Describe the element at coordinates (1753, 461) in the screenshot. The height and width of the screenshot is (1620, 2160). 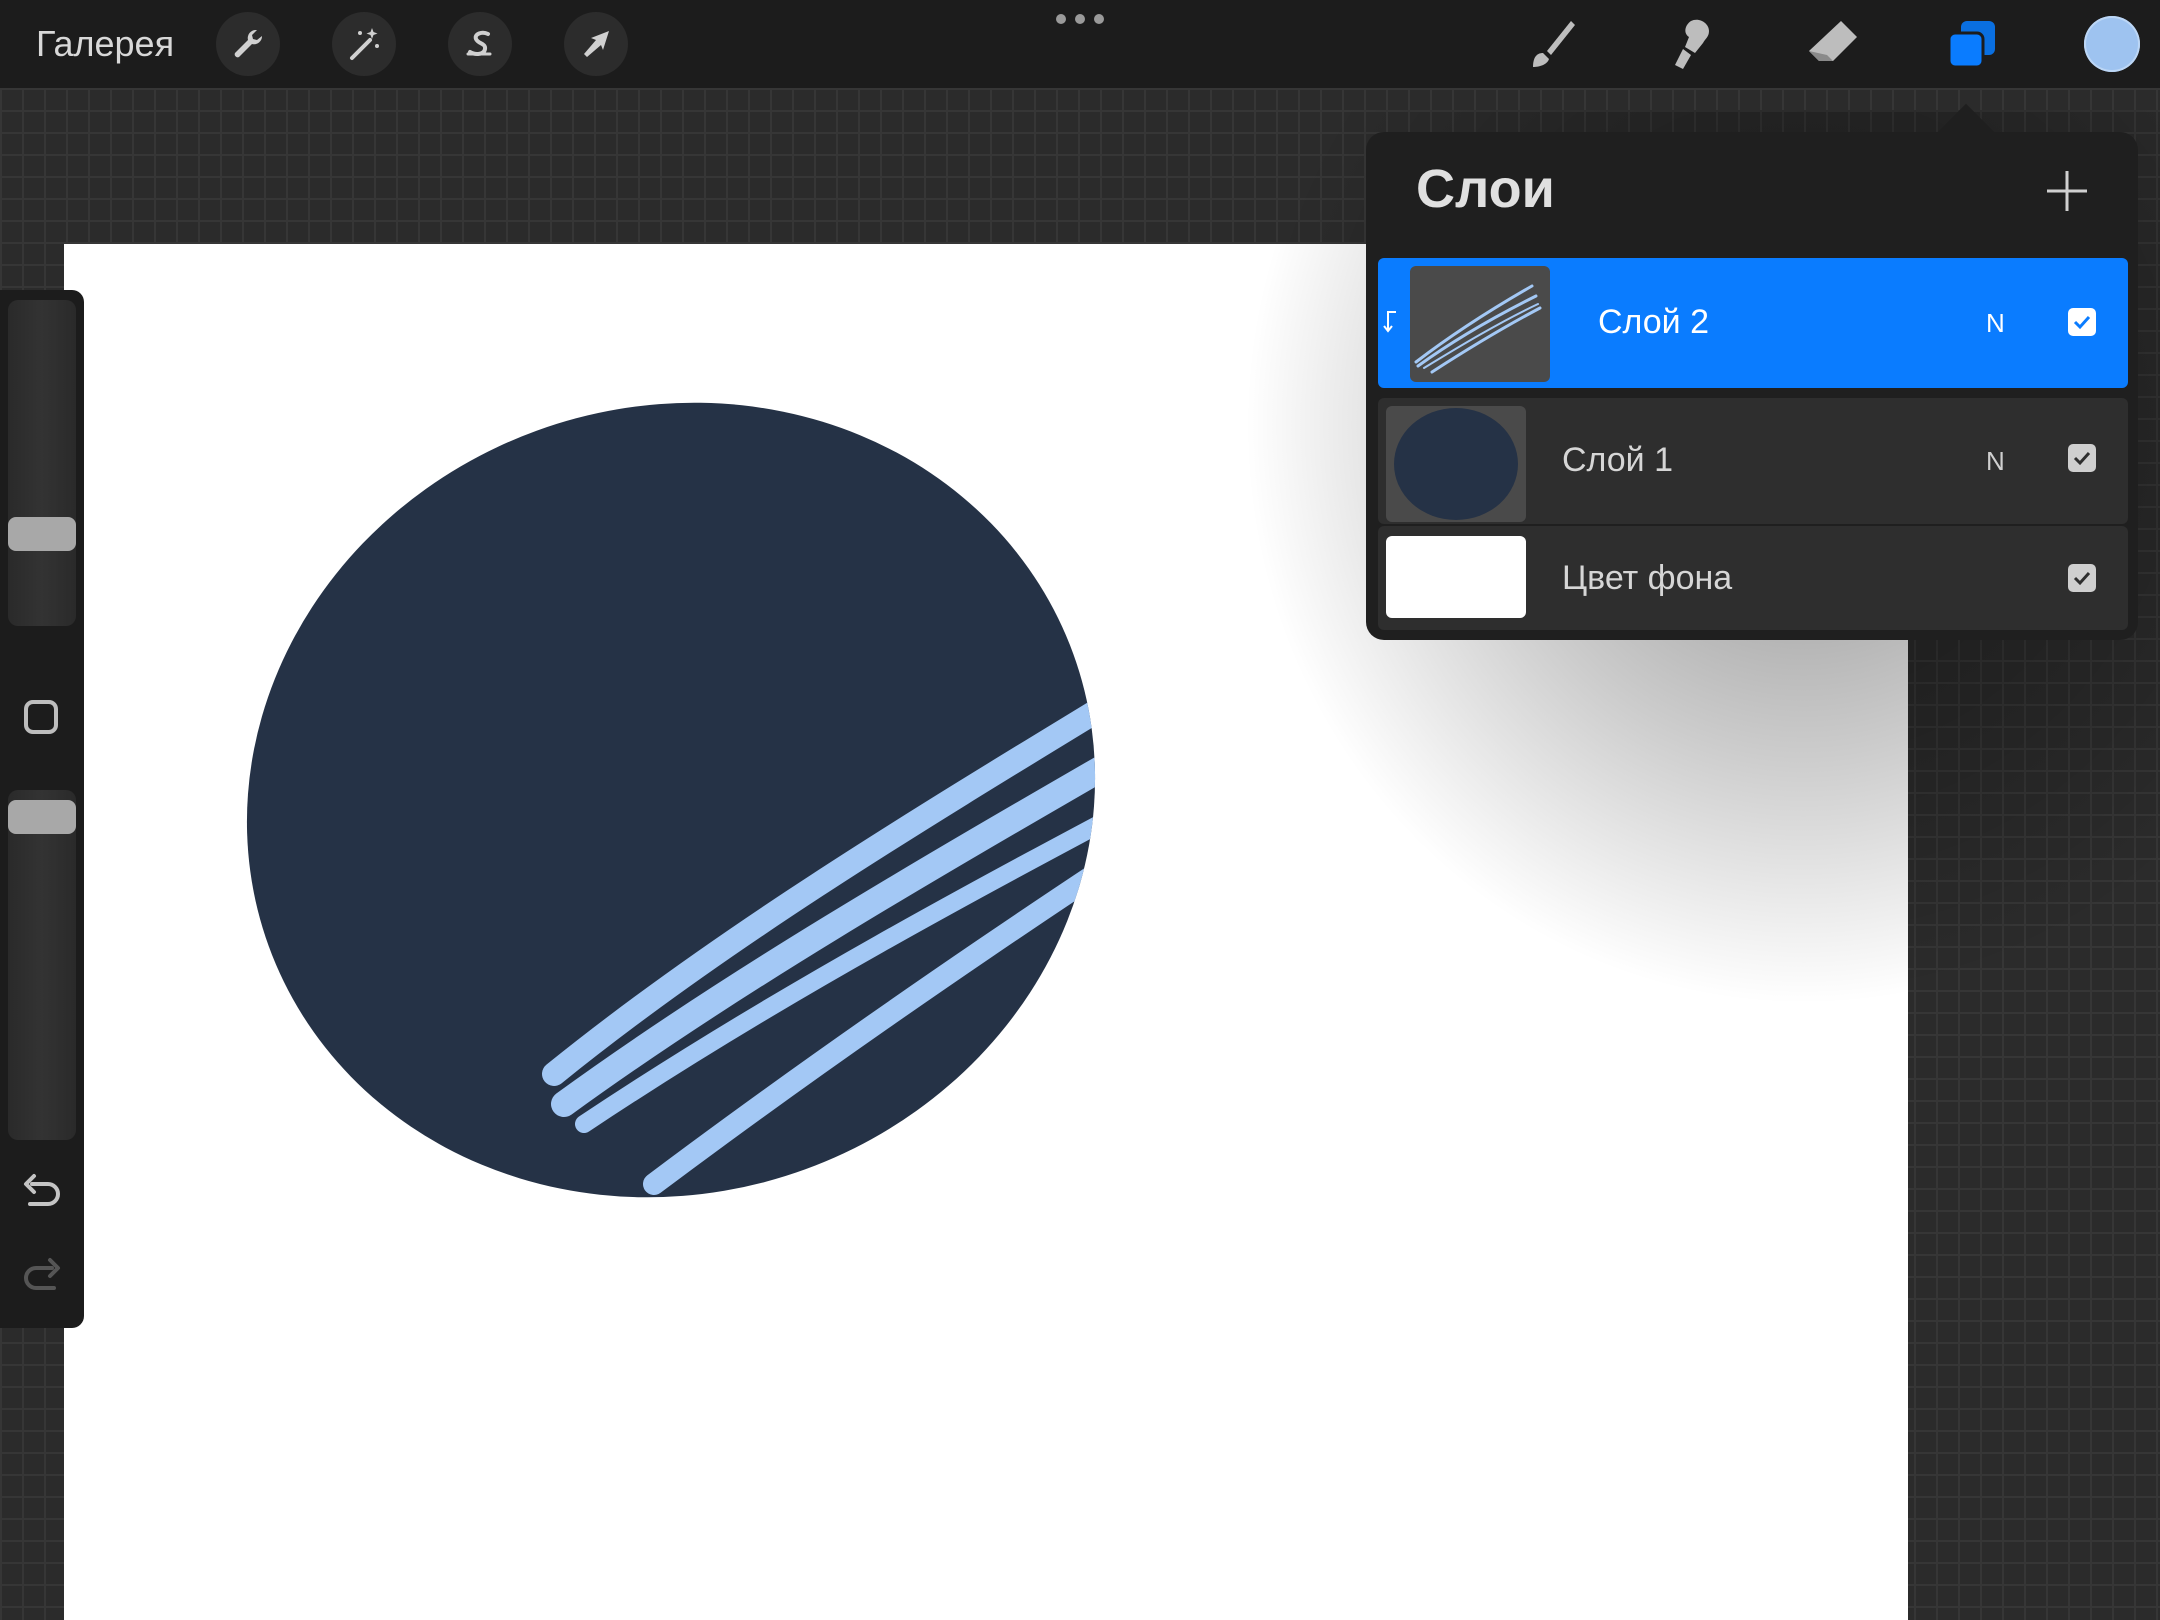
I see `layer-row-1: Слой 1 N` at that location.